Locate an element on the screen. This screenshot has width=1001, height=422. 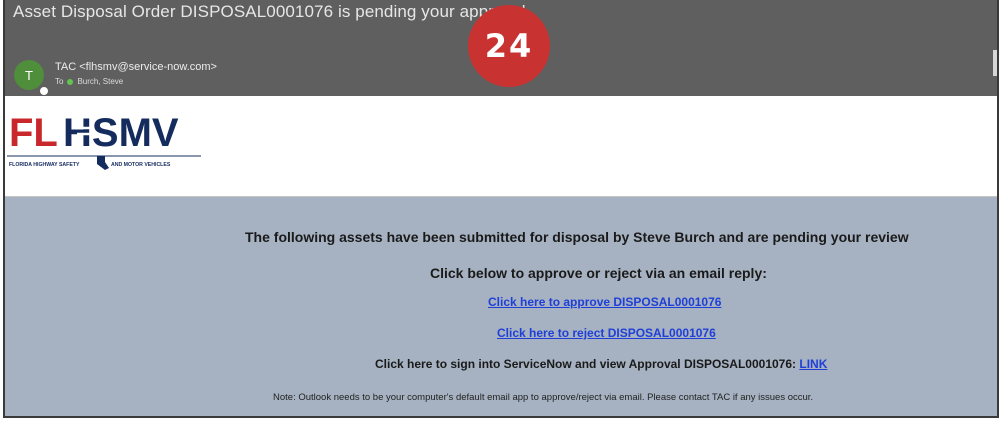
reject-link-line: Click here to reject DISPOSAL0001076 is located at coordinates (606, 333).